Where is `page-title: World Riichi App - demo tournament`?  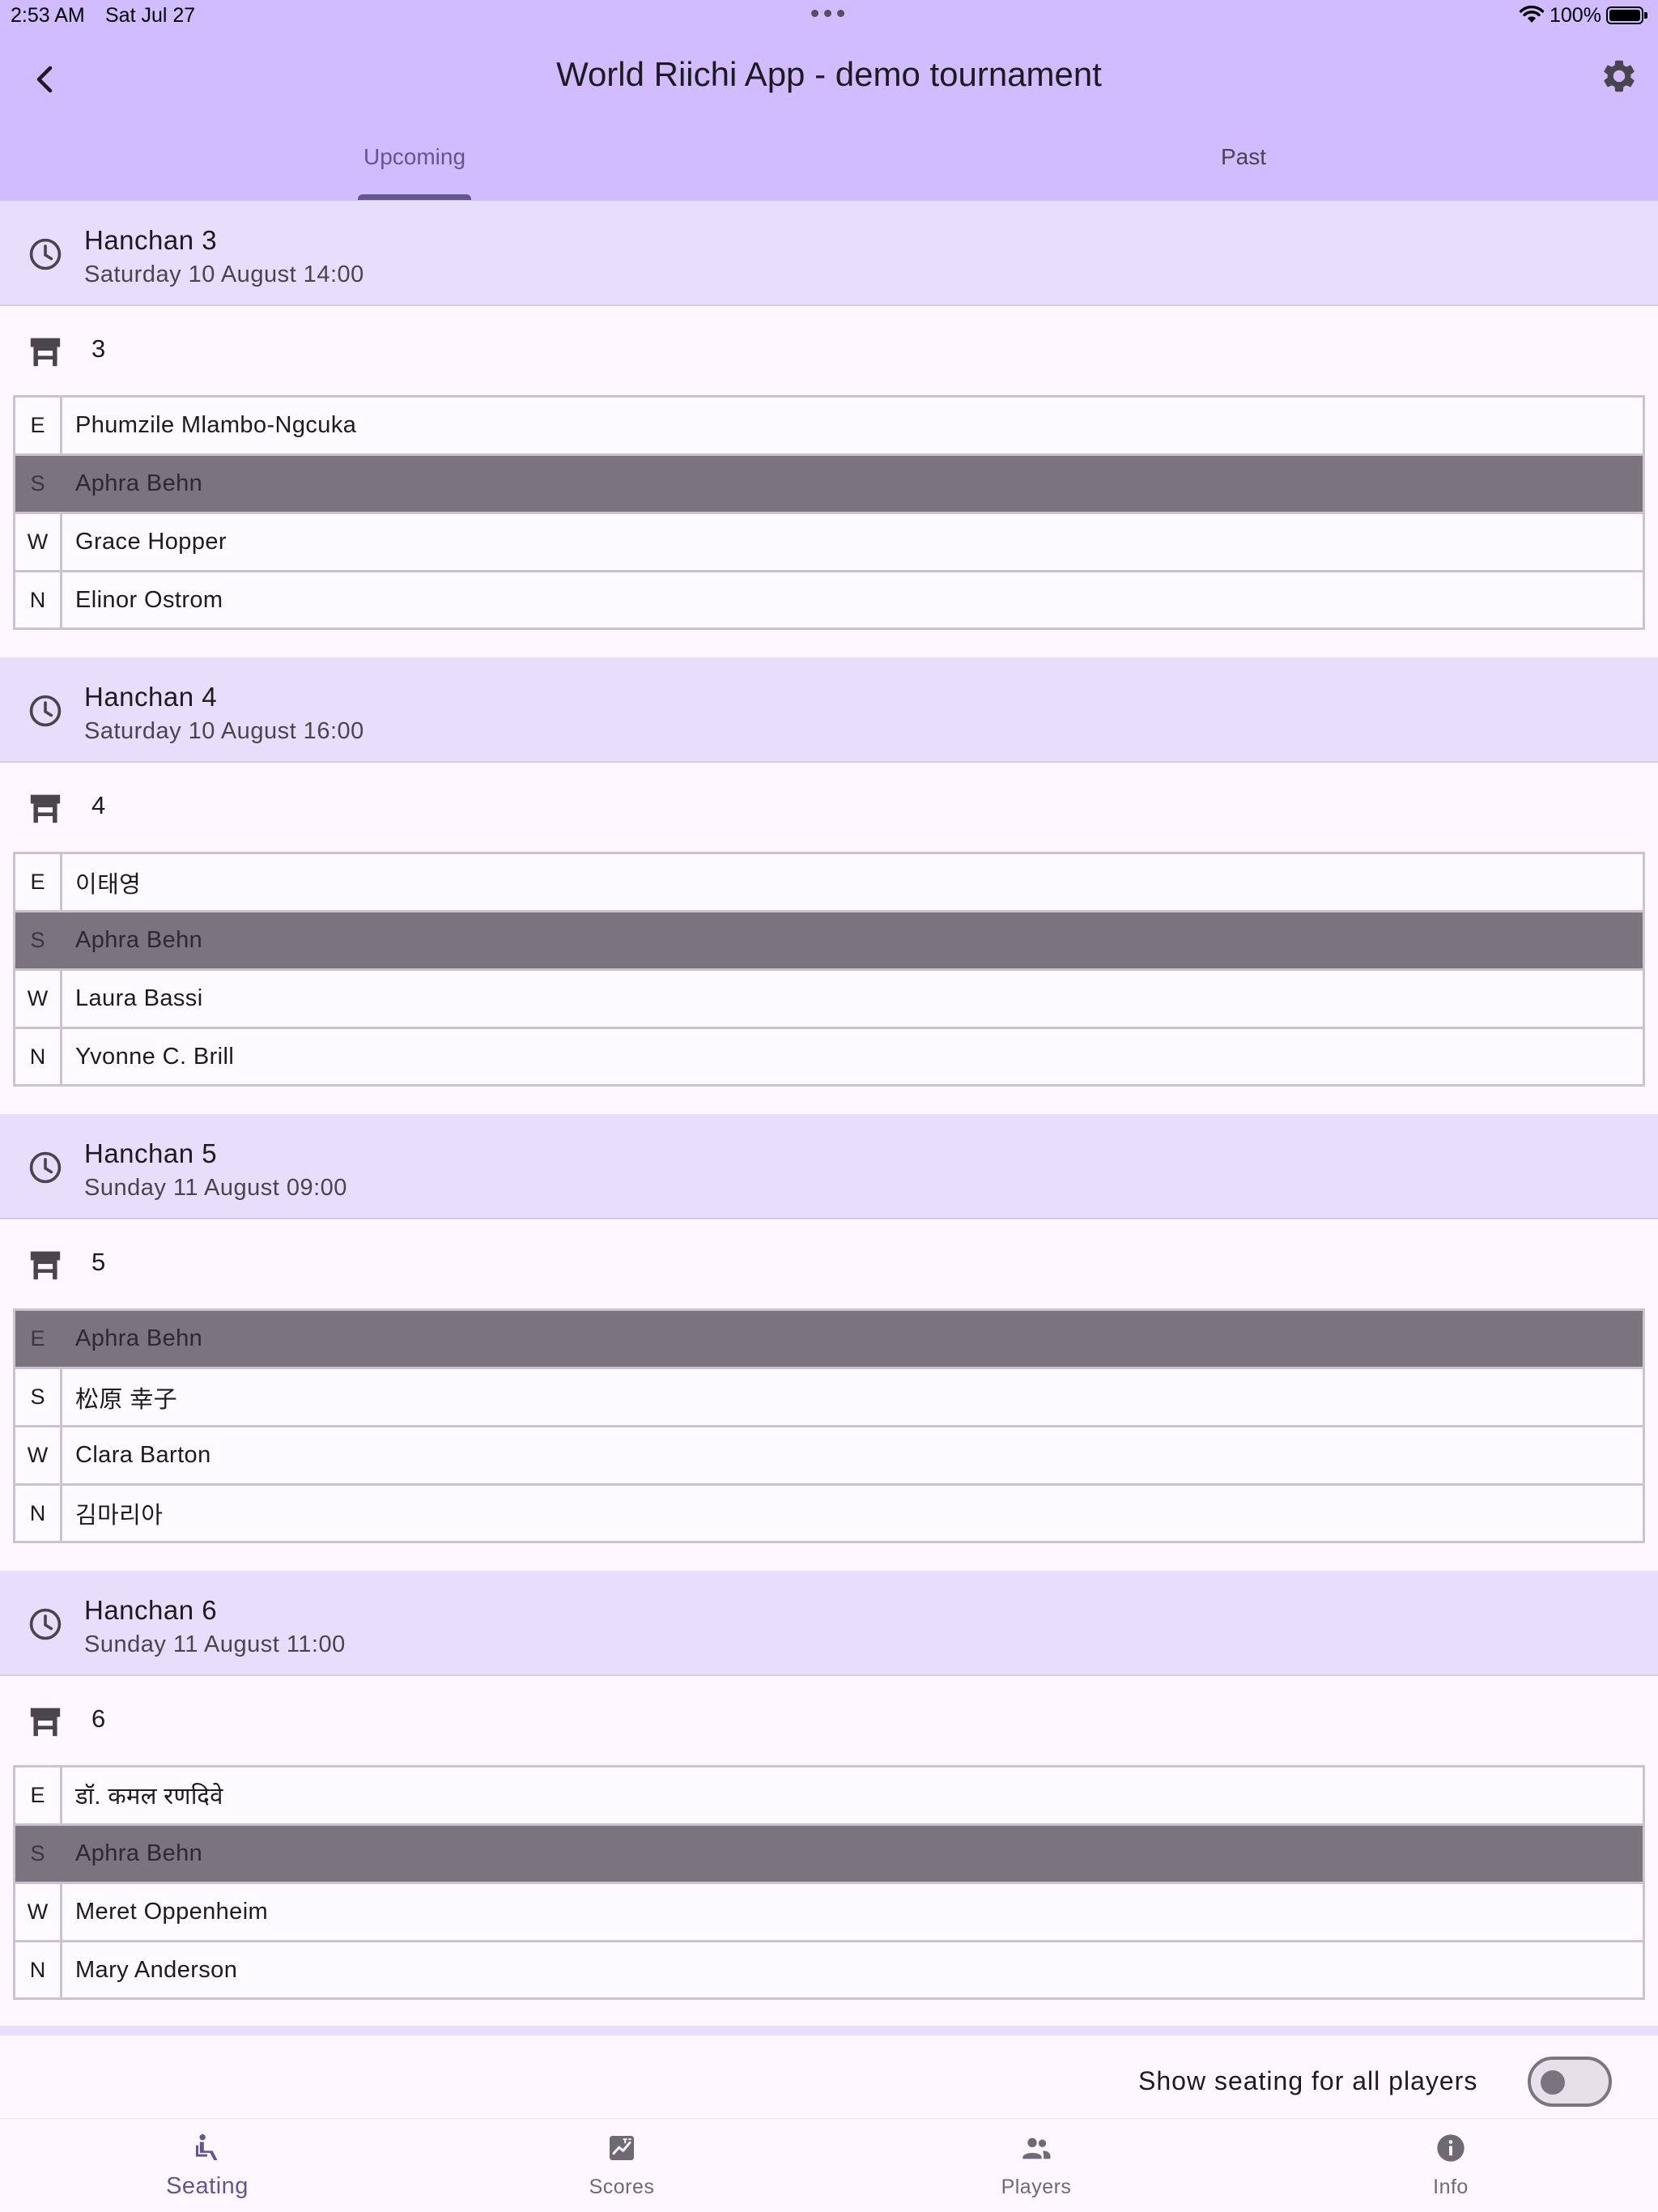
page-title: World Riichi App - demo tournament is located at coordinates (829, 74).